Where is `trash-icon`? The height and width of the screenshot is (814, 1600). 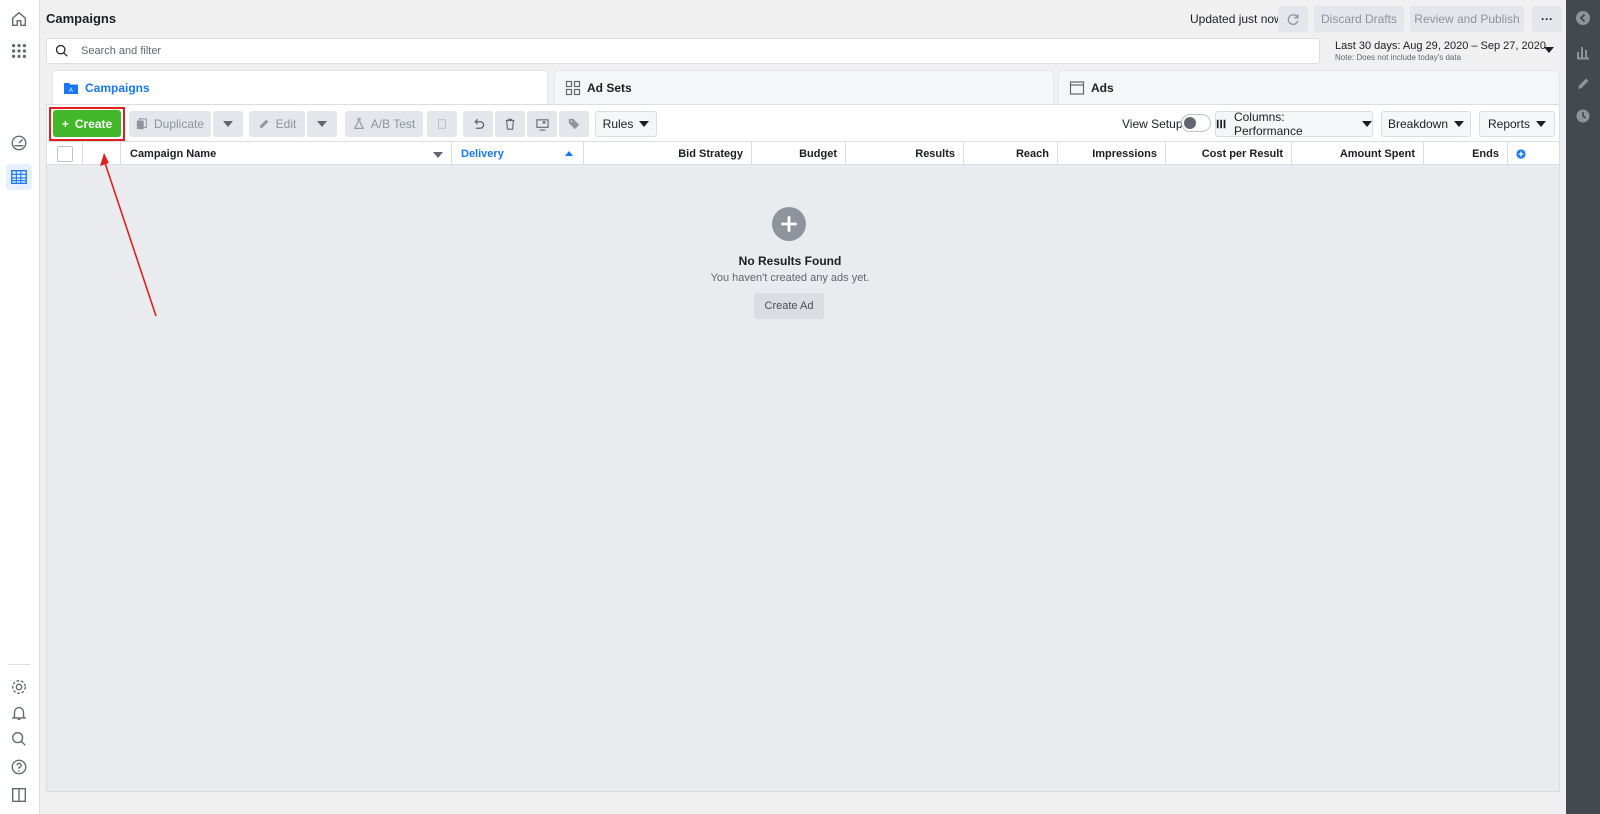
trash-icon is located at coordinates (510, 124).